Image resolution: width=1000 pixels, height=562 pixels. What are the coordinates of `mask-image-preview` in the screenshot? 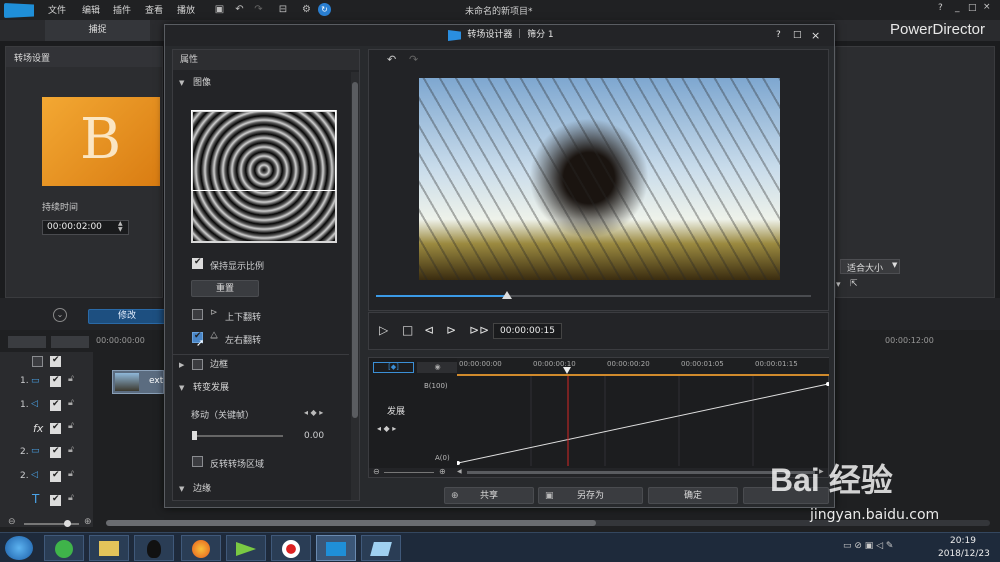 It's located at (264, 176).